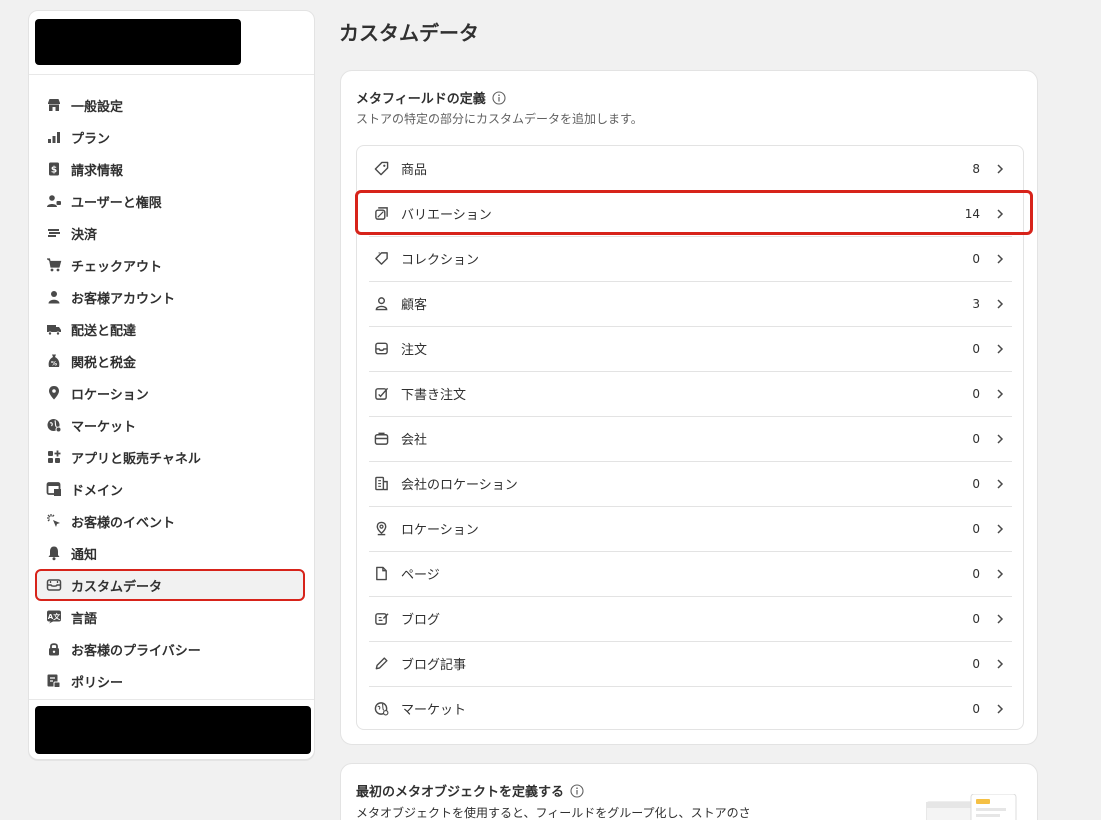 This screenshot has width=1101, height=820. Describe the element at coordinates (172, 201) in the screenshot. I see `sidebar-item-users: ユーザーと権限` at that location.